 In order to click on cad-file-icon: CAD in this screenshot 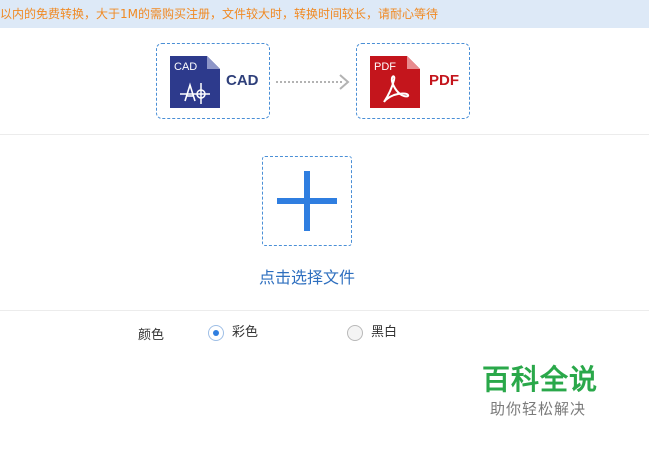, I will do `click(195, 82)`.